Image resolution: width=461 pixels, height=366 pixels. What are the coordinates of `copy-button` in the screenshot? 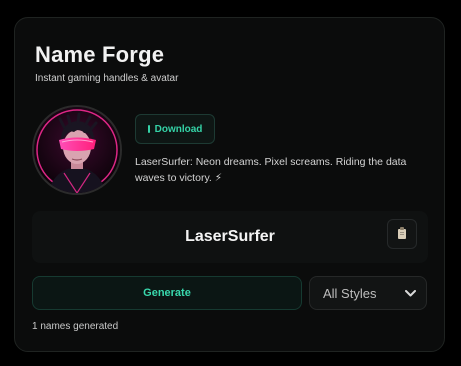 It's located at (402, 234).